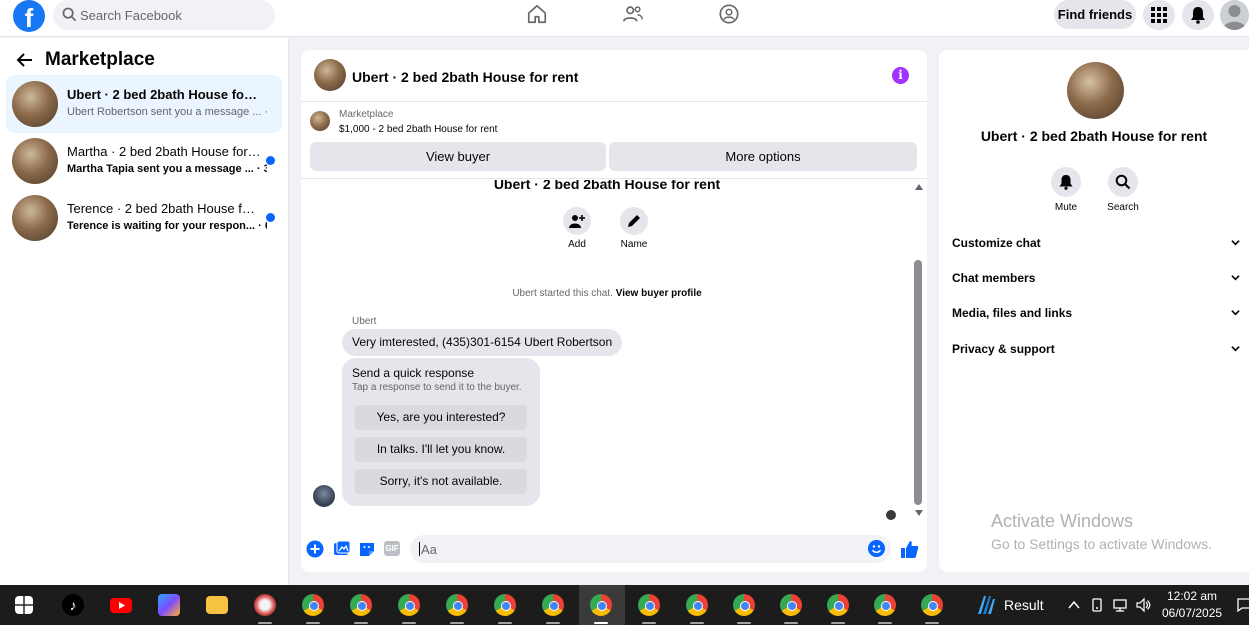 Image resolution: width=1249 pixels, height=625 pixels. I want to click on copilot-icon, so click(169, 605).